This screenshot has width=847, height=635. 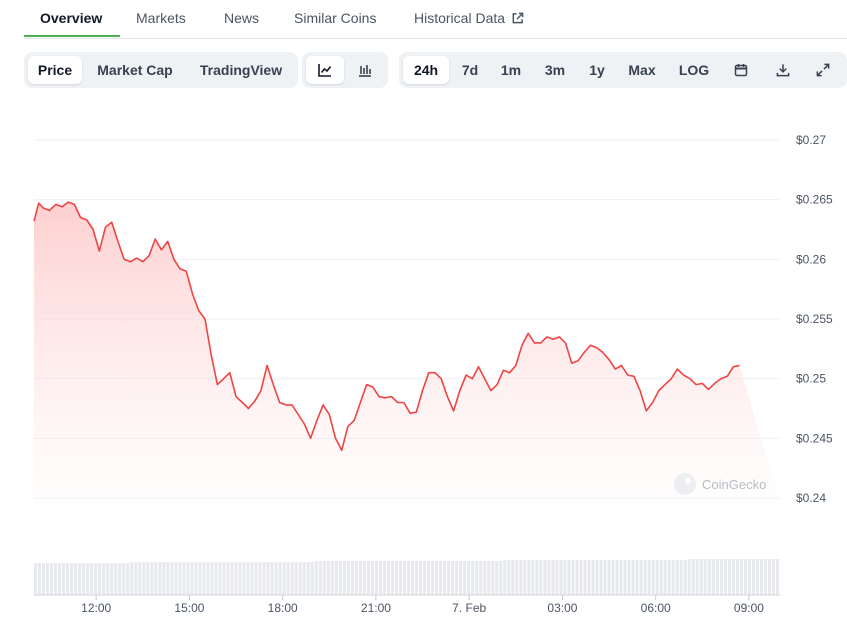 I want to click on market-cap-button: Market Cap, so click(x=135, y=70).